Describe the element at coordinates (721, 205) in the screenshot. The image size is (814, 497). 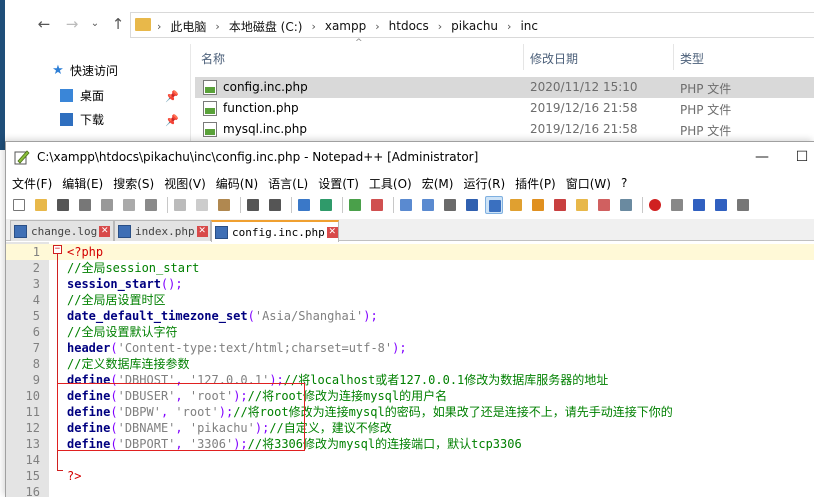
I see `run-macro-multiple-icon` at that location.